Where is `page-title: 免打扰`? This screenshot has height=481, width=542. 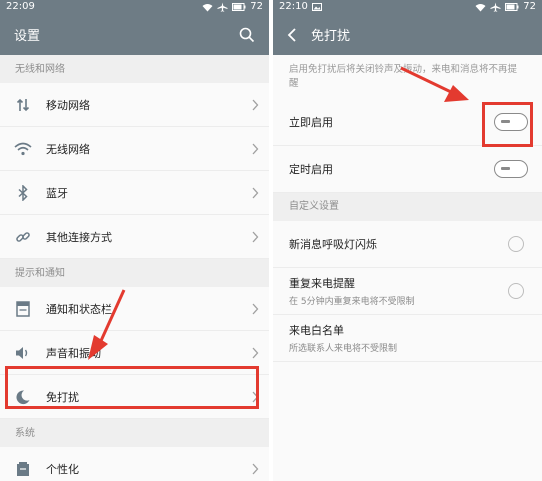 page-title: 免打扰 is located at coordinates (331, 36).